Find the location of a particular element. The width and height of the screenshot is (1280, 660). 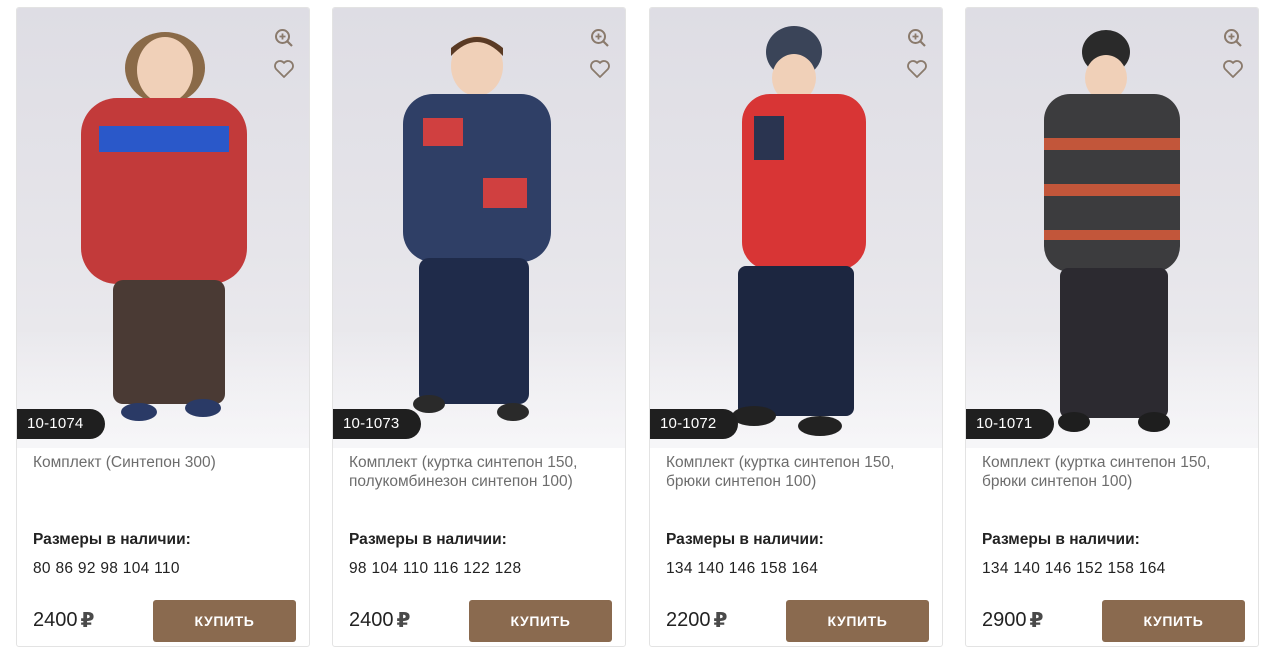

sku-badge: 10-1074 is located at coordinates (61, 424).